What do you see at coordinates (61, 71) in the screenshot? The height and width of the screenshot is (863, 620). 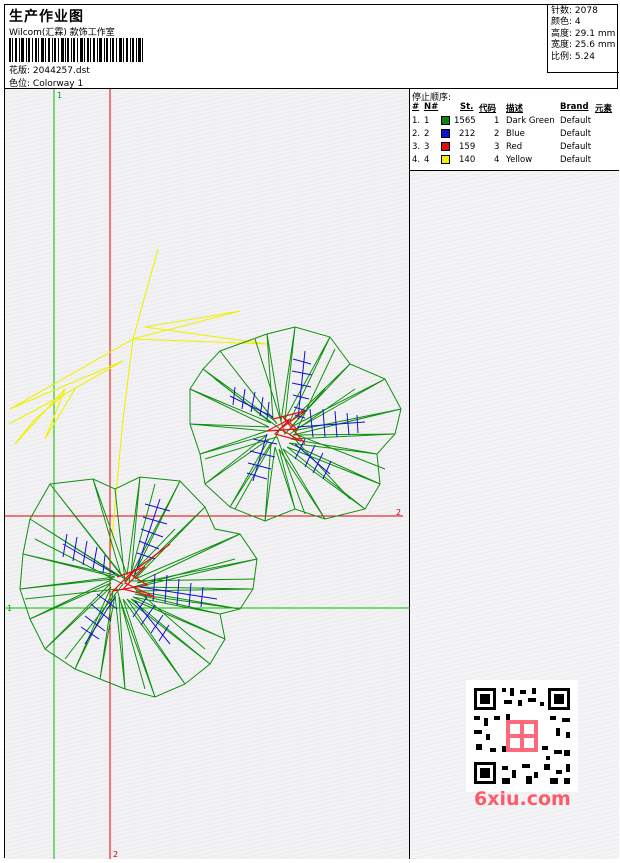 I see `design-value: 2044257.dst` at bounding box center [61, 71].